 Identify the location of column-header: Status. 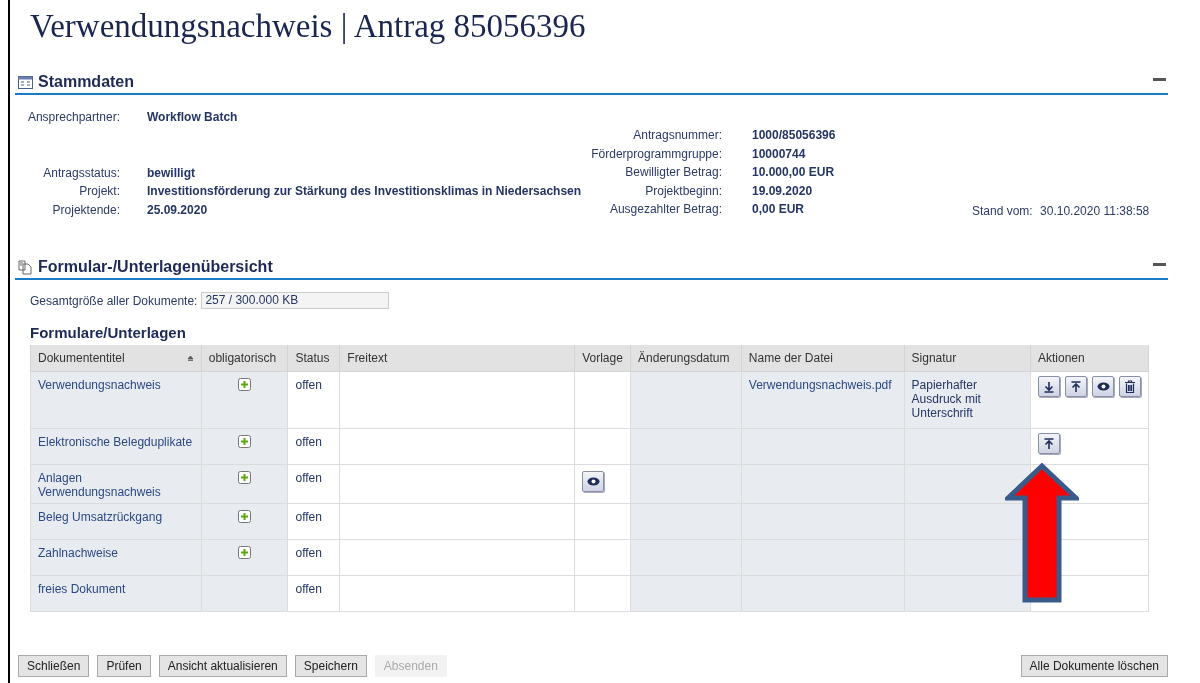
(313, 358).